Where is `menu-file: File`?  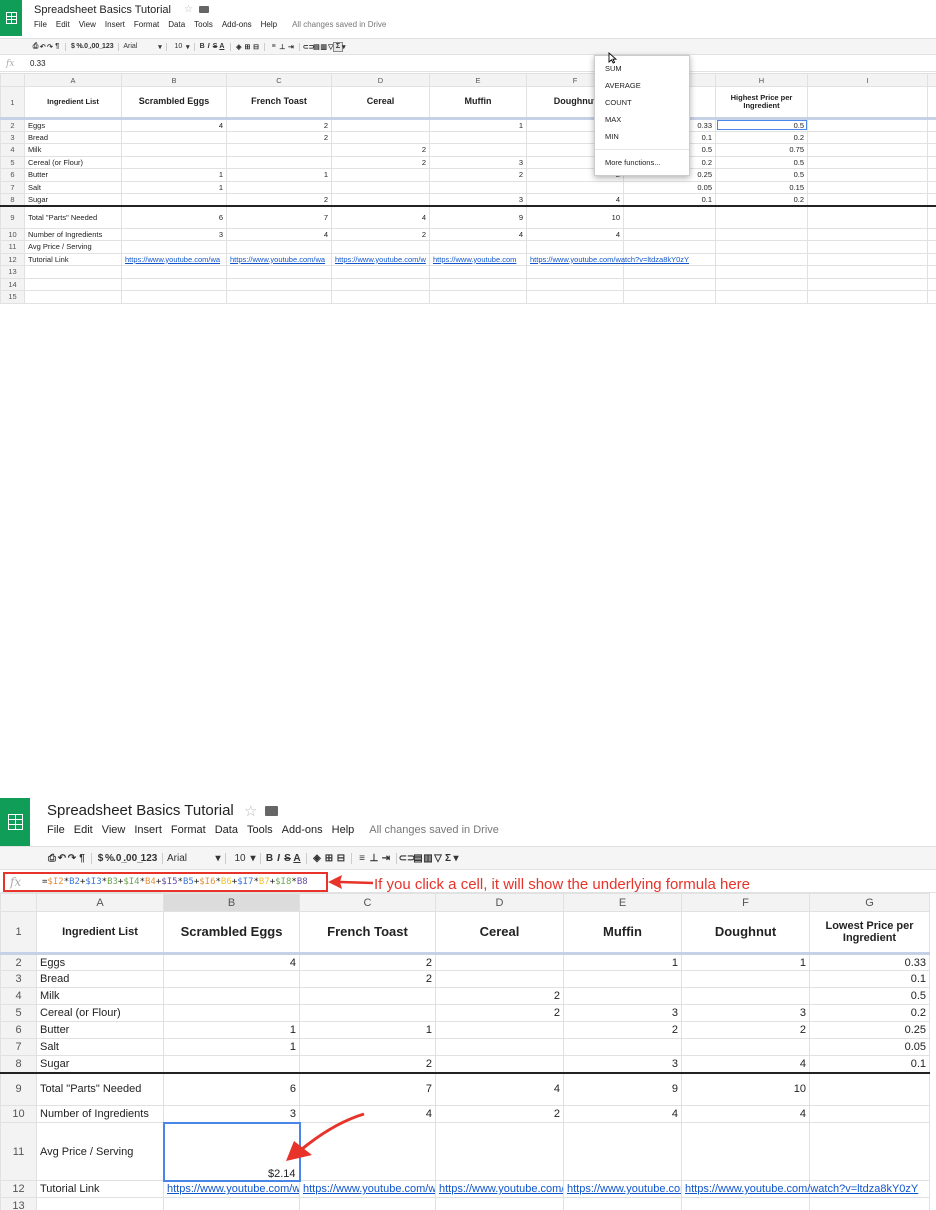 menu-file: File is located at coordinates (56, 830).